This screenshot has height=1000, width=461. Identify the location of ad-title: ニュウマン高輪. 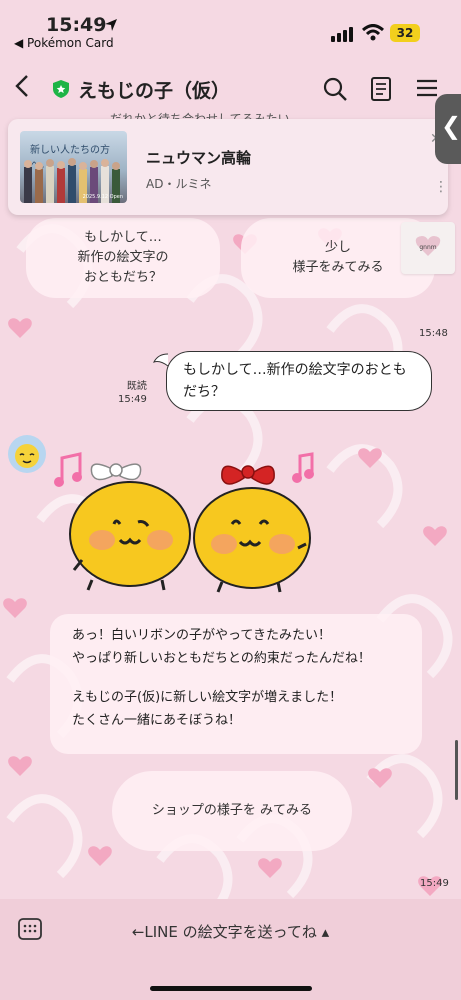
(198, 157).